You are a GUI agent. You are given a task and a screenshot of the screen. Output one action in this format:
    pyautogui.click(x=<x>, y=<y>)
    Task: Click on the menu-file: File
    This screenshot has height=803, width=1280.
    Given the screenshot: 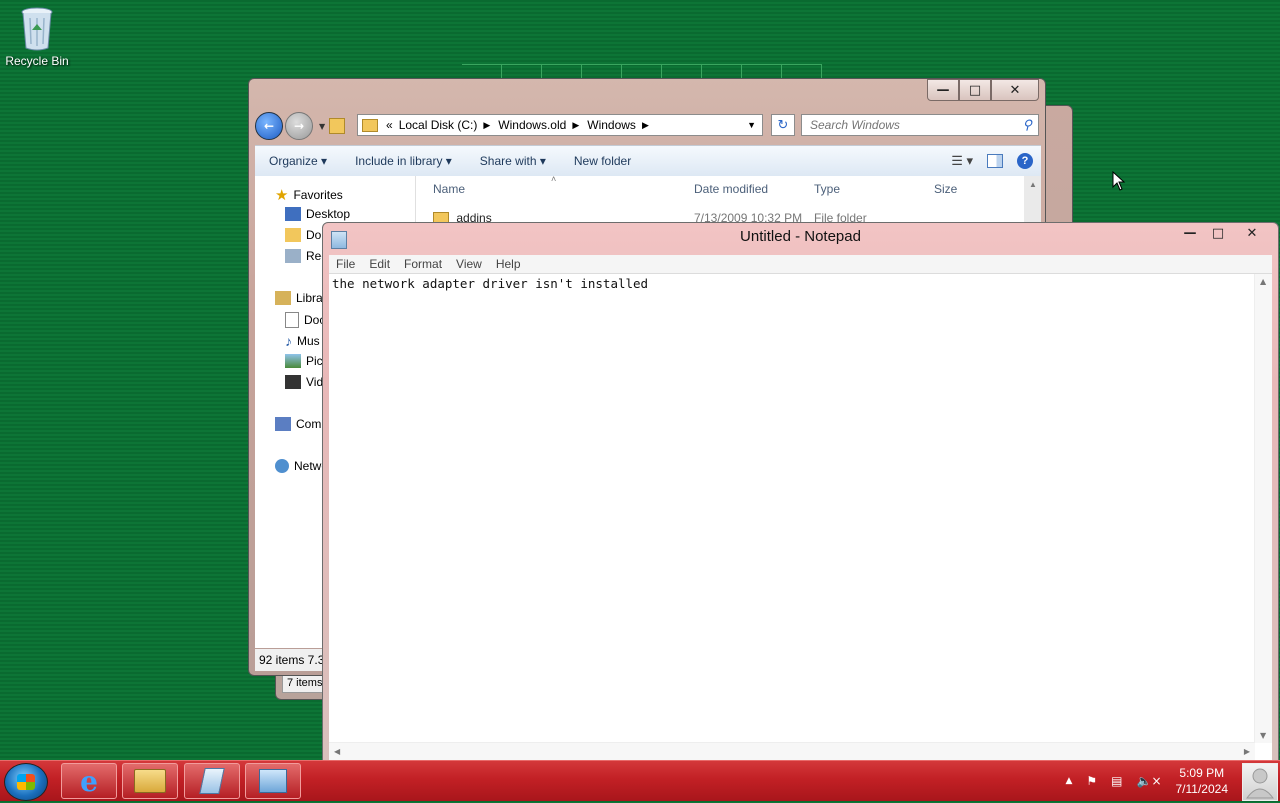 What is the action you would take?
    pyautogui.click(x=345, y=264)
    